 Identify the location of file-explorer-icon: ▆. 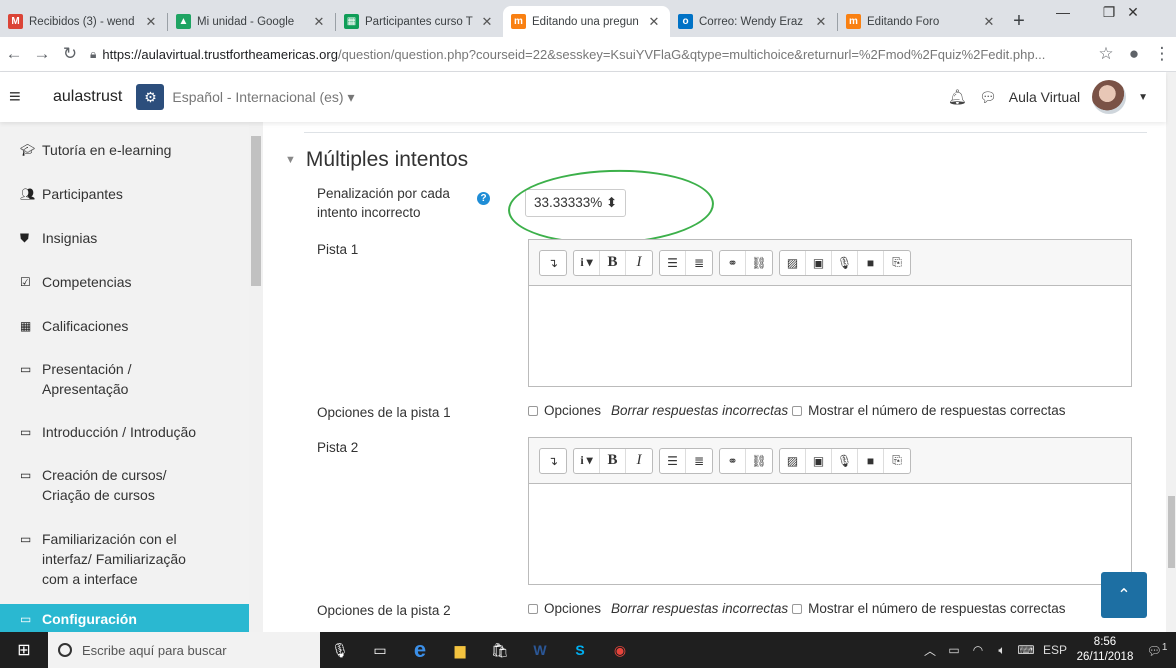
(460, 650).